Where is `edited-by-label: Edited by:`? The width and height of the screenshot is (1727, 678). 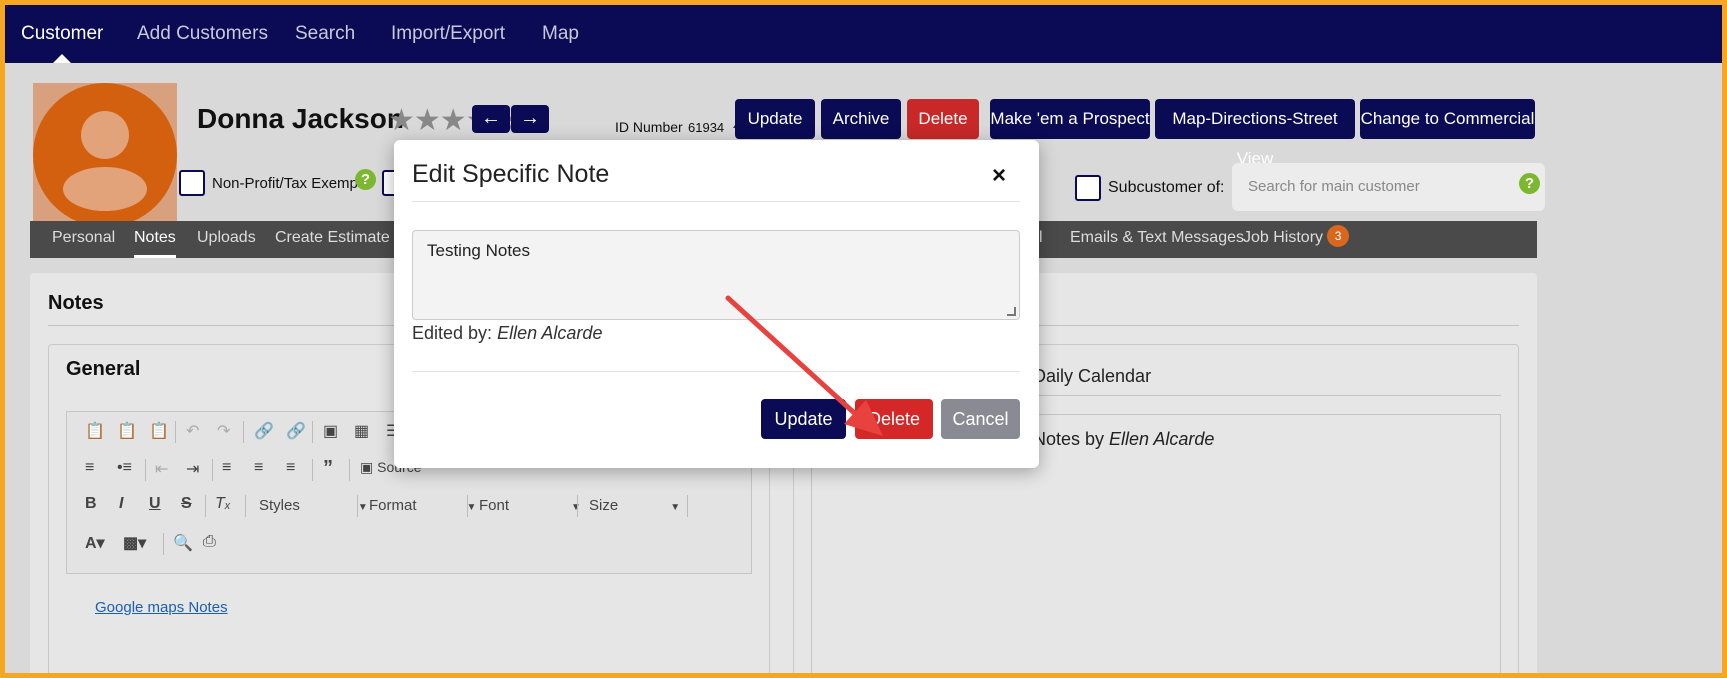 edited-by-label: Edited by: is located at coordinates (455, 333).